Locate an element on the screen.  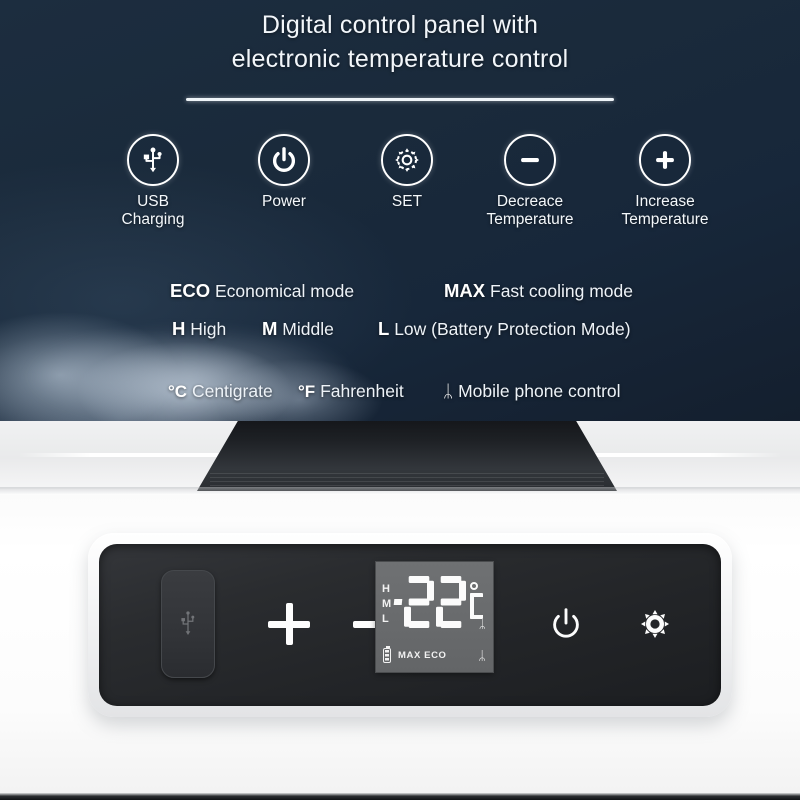
set-button is located at coordinates (655, 624).